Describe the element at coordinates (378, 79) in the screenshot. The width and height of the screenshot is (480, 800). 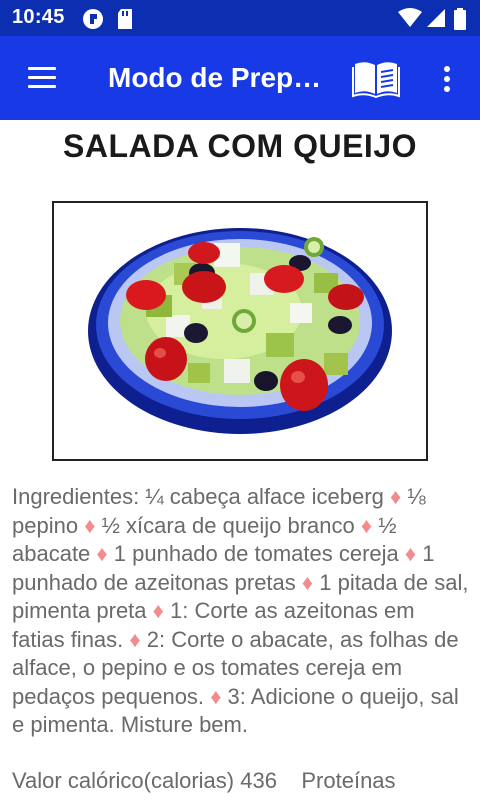
I see `book-icon` at that location.